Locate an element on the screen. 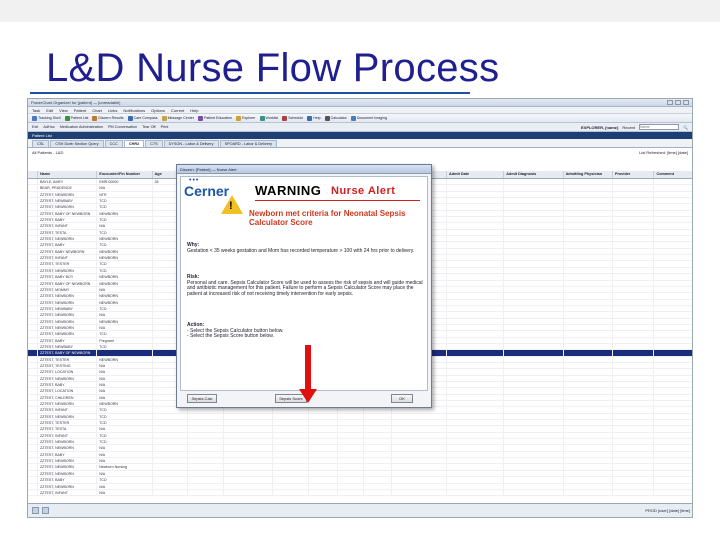 The height and width of the screenshot is (540, 720). toolbar-button: Document Imaging is located at coordinates (368, 118).